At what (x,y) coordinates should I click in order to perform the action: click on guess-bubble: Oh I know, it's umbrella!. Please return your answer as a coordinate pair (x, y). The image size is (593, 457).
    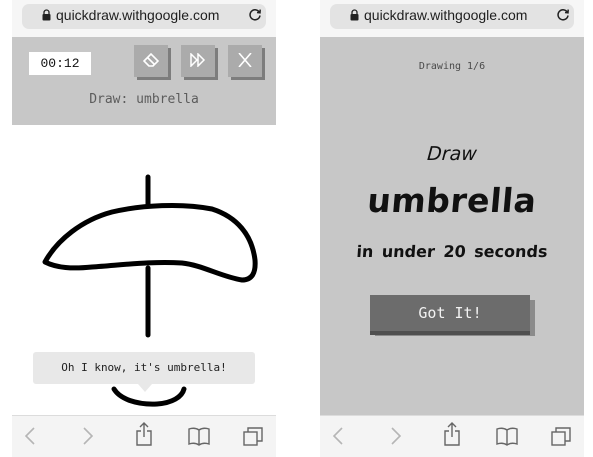
    Looking at the image, I should click on (144, 368).